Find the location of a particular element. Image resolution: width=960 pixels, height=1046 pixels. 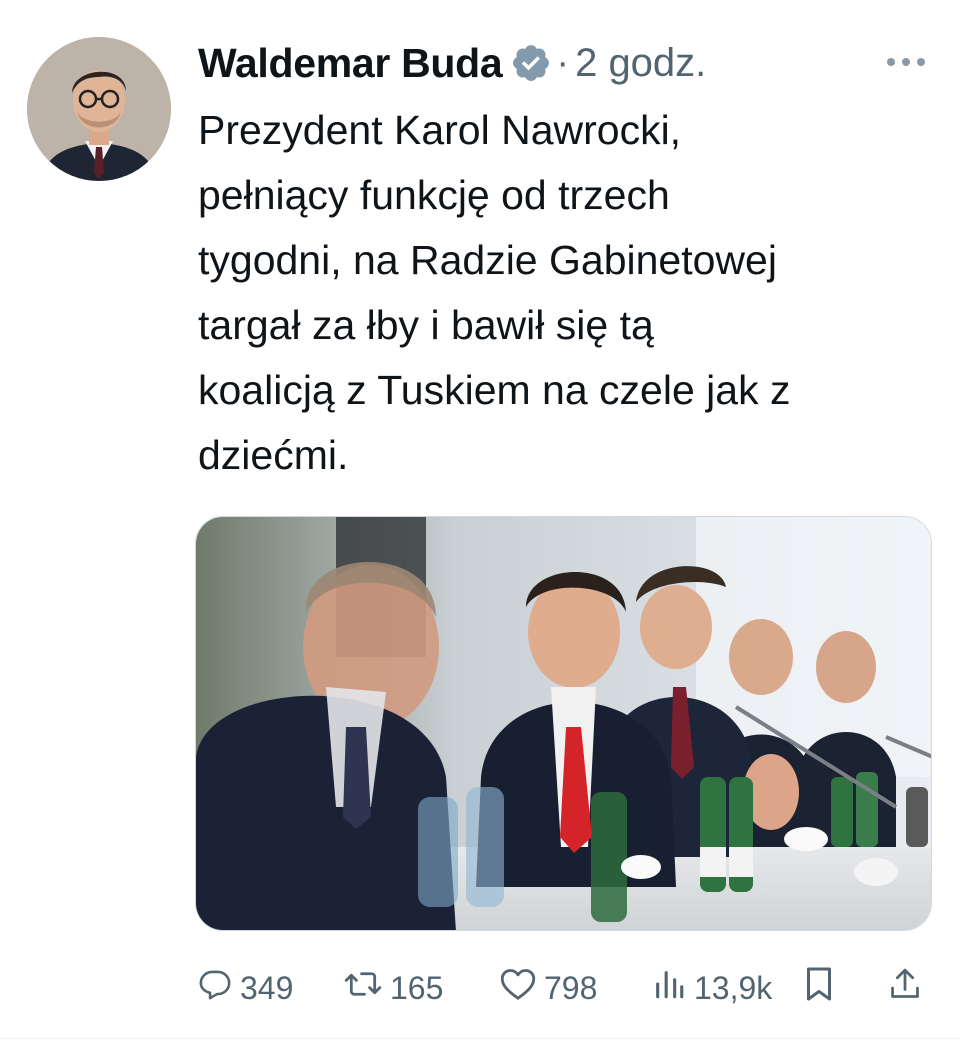

views-button: 13,9k is located at coordinates (712, 988).